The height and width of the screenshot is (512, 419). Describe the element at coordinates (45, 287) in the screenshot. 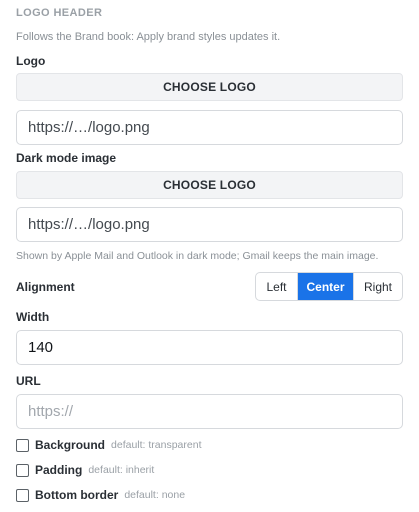

I see `alignment-label: Alignment` at that location.